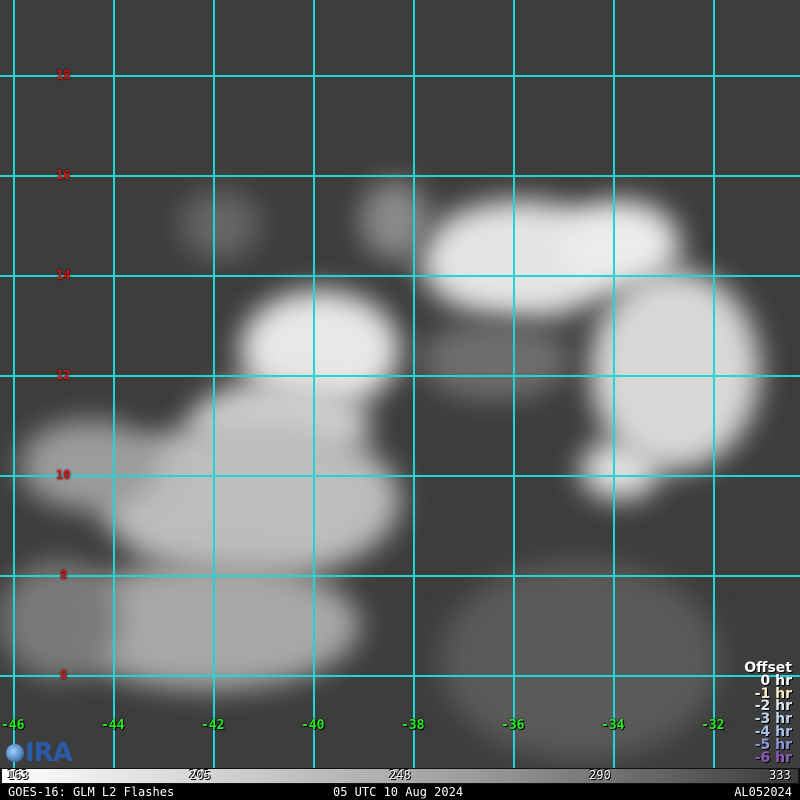 This screenshot has height=800, width=800. Describe the element at coordinates (63, 75) in the screenshot. I see `latitude-label: 18` at that location.